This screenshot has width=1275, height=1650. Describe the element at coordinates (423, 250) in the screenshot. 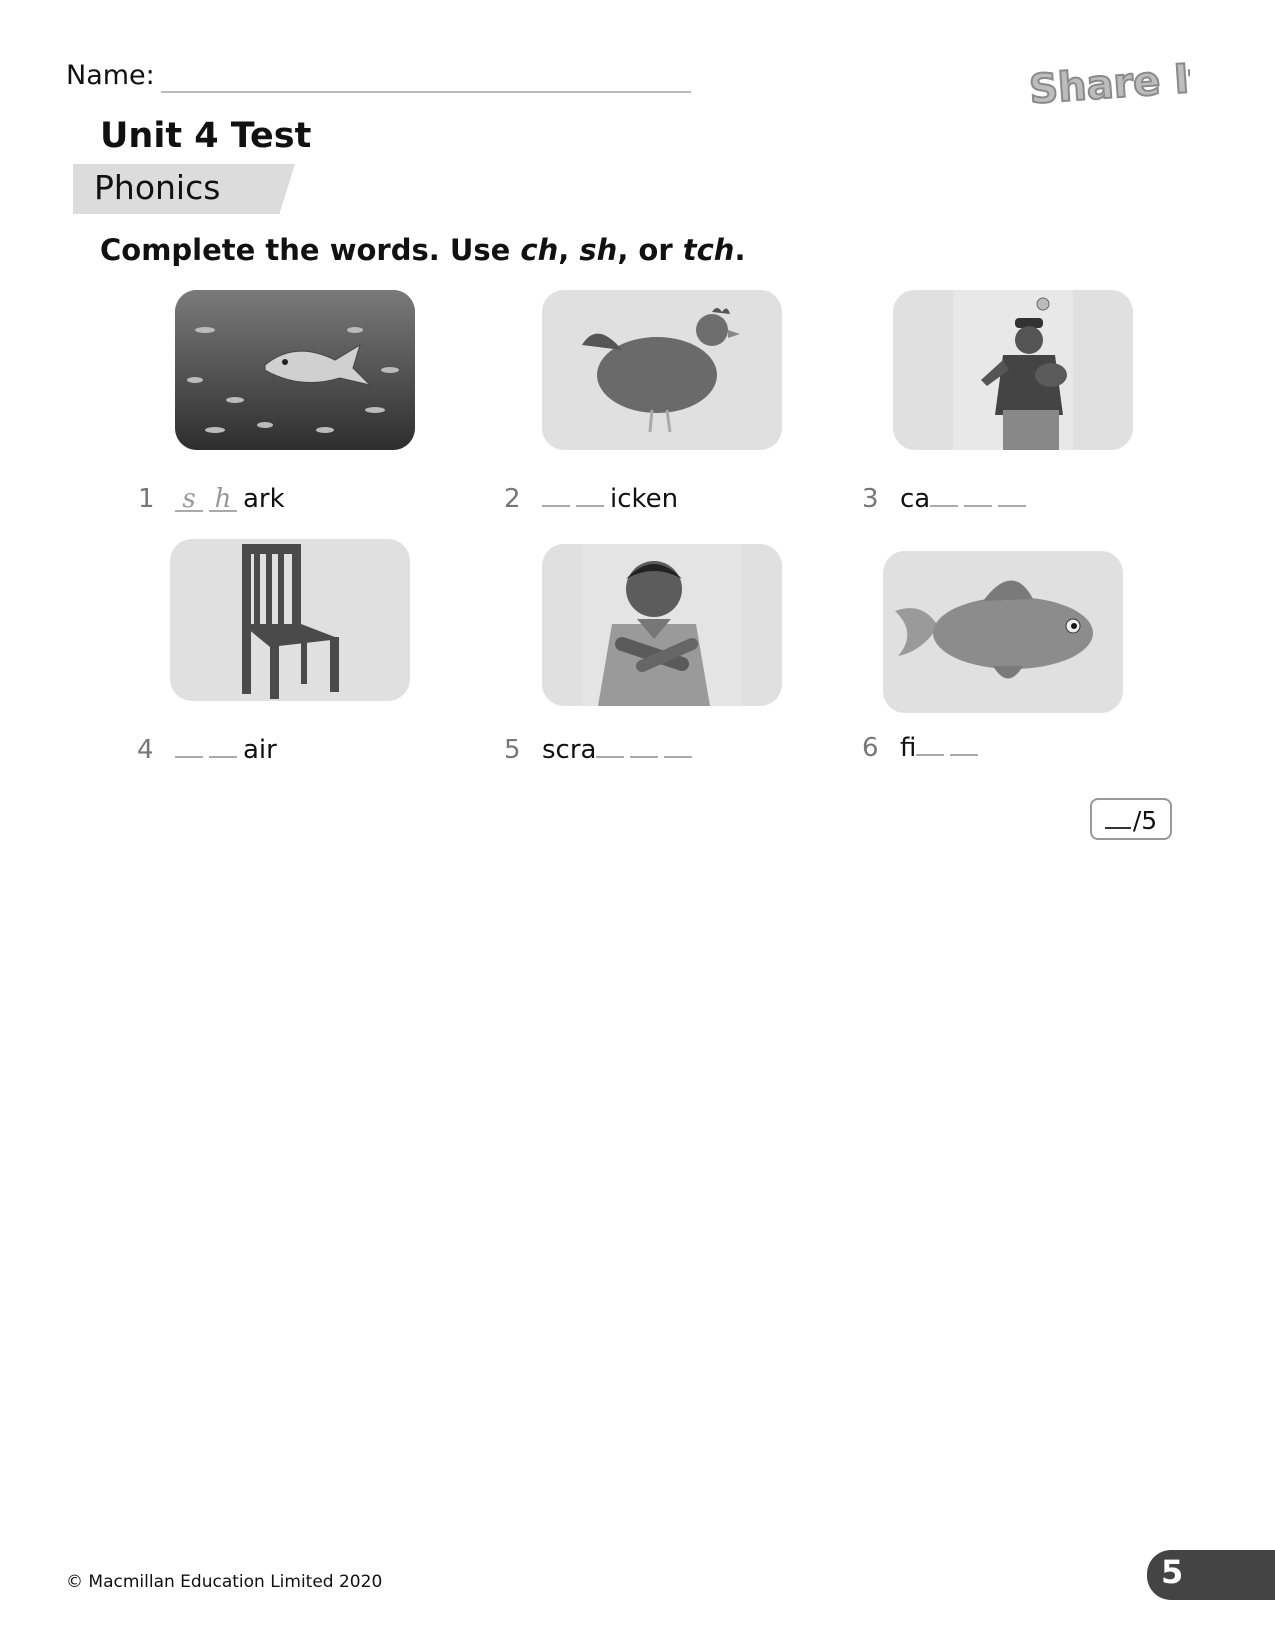

I see `instruction: Complete the words. Use ch, sh, or tch.` at that location.